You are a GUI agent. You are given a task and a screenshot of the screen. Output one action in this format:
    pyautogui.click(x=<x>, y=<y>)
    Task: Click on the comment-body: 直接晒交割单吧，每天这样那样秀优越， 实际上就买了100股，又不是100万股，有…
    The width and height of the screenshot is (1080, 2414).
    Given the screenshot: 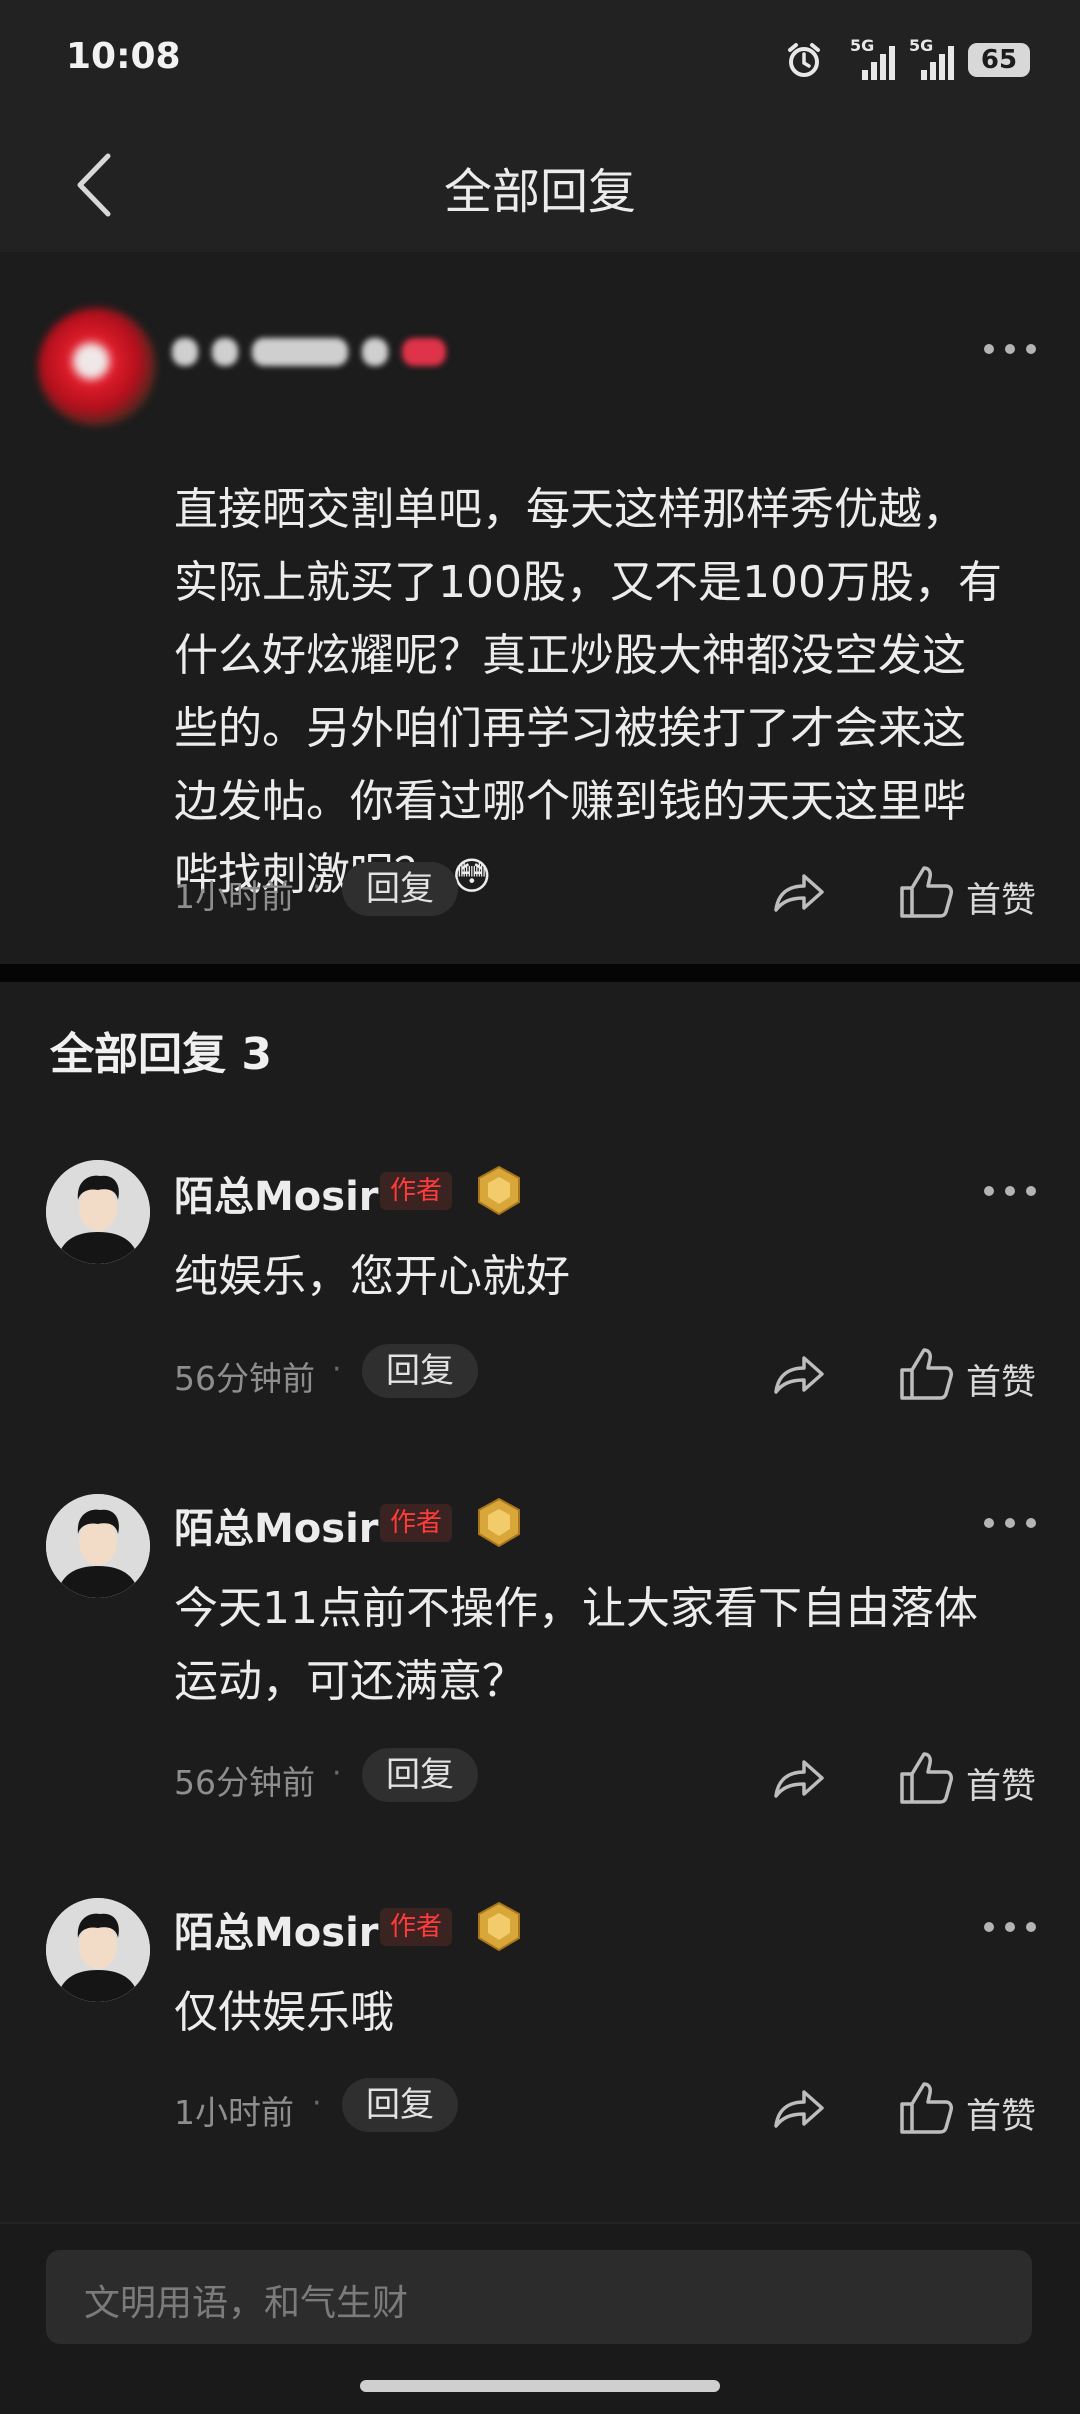 What is the action you would take?
    pyautogui.click(x=588, y=692)
    